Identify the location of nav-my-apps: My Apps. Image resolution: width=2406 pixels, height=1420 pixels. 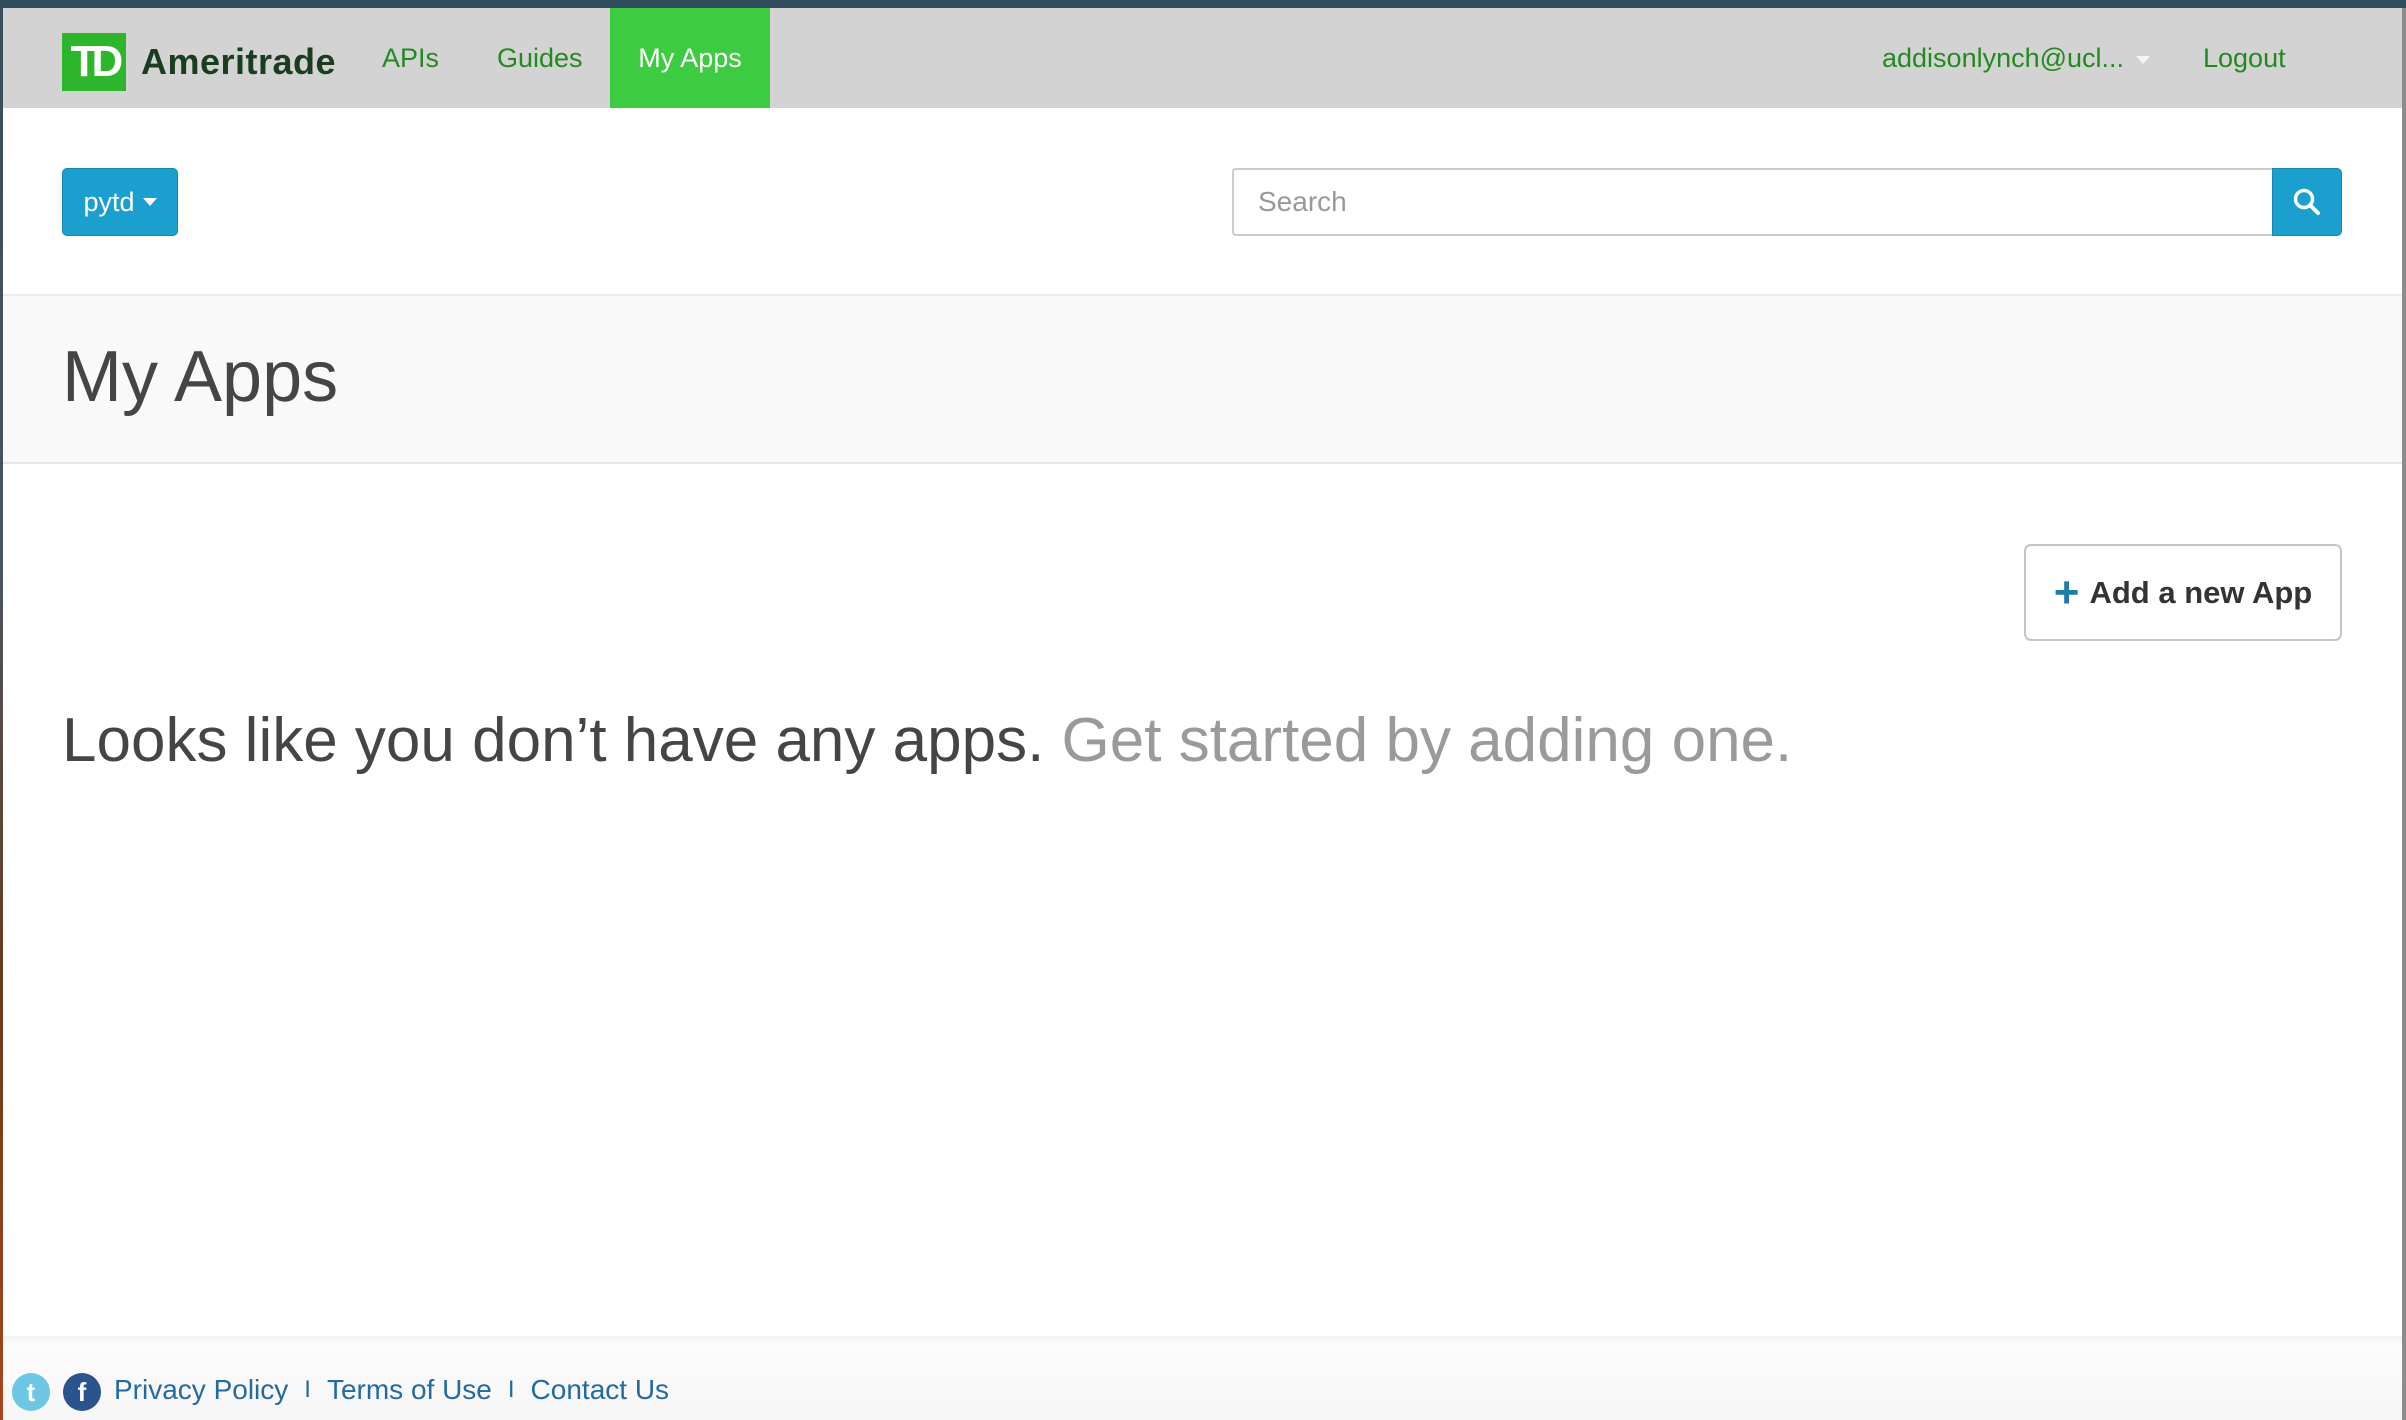
(690, 58).